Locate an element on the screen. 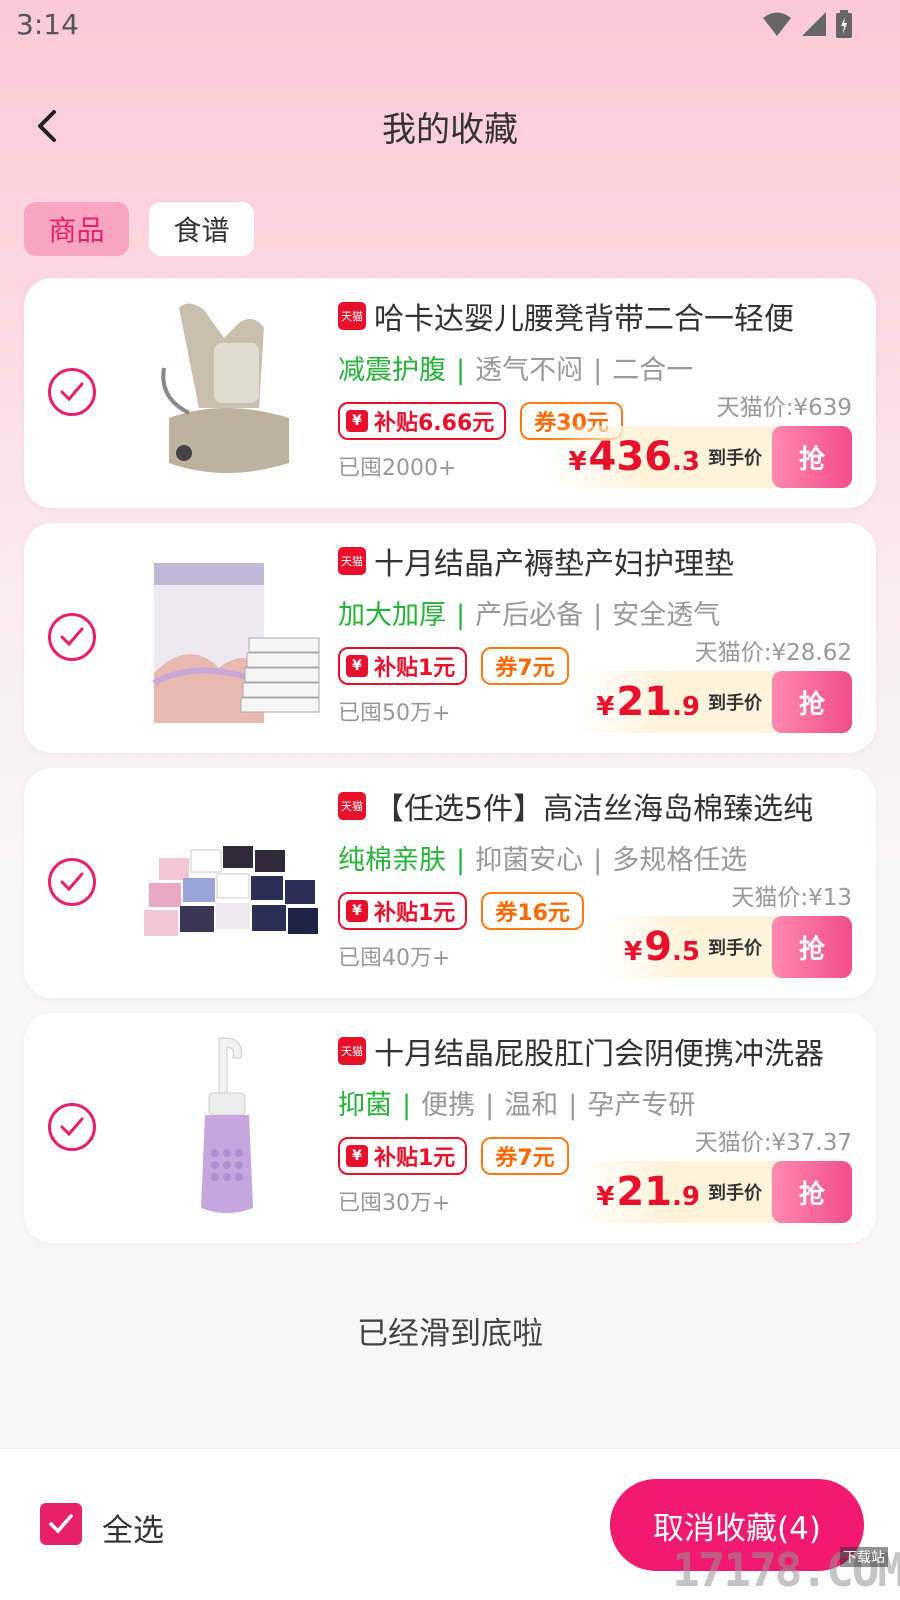 The height and width of the screenshot is (1600, 900). price-integer: 9 is located at coordinates (658, 947).